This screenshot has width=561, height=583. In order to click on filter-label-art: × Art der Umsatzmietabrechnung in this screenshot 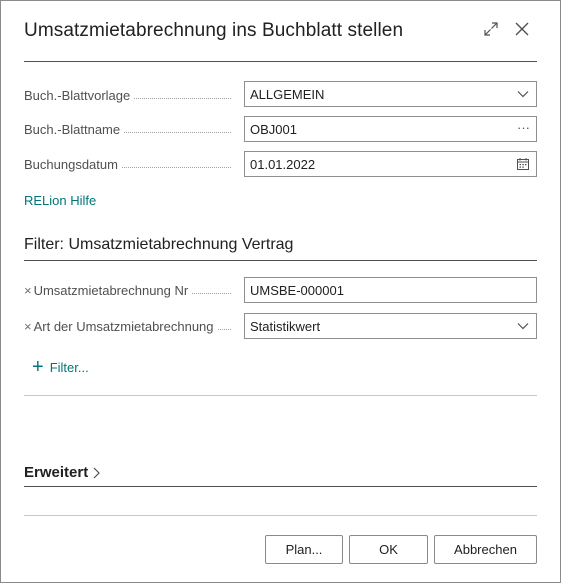, I will do `click(131, 326)`.